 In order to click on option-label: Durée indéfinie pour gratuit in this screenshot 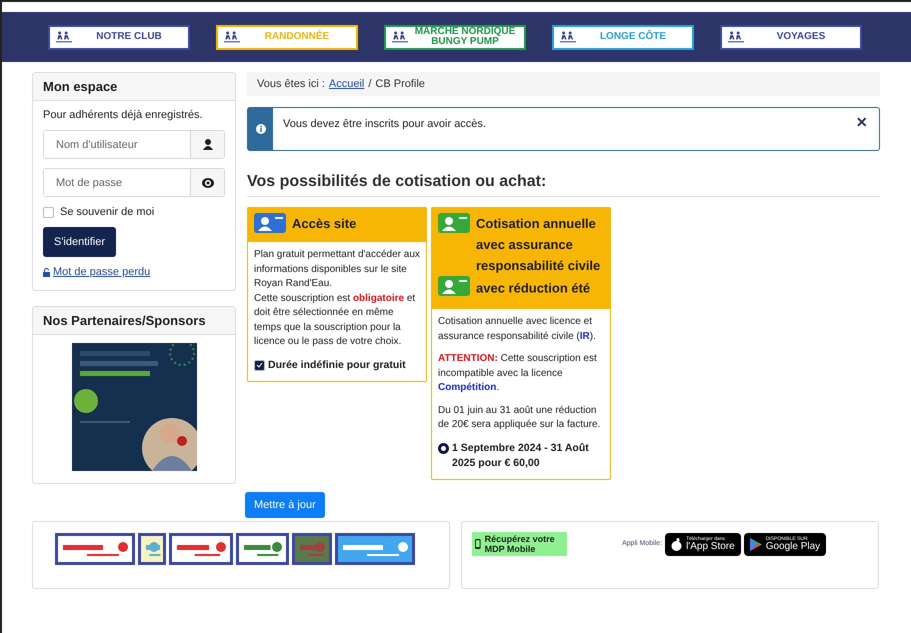, I will do `click(337, 365)`.